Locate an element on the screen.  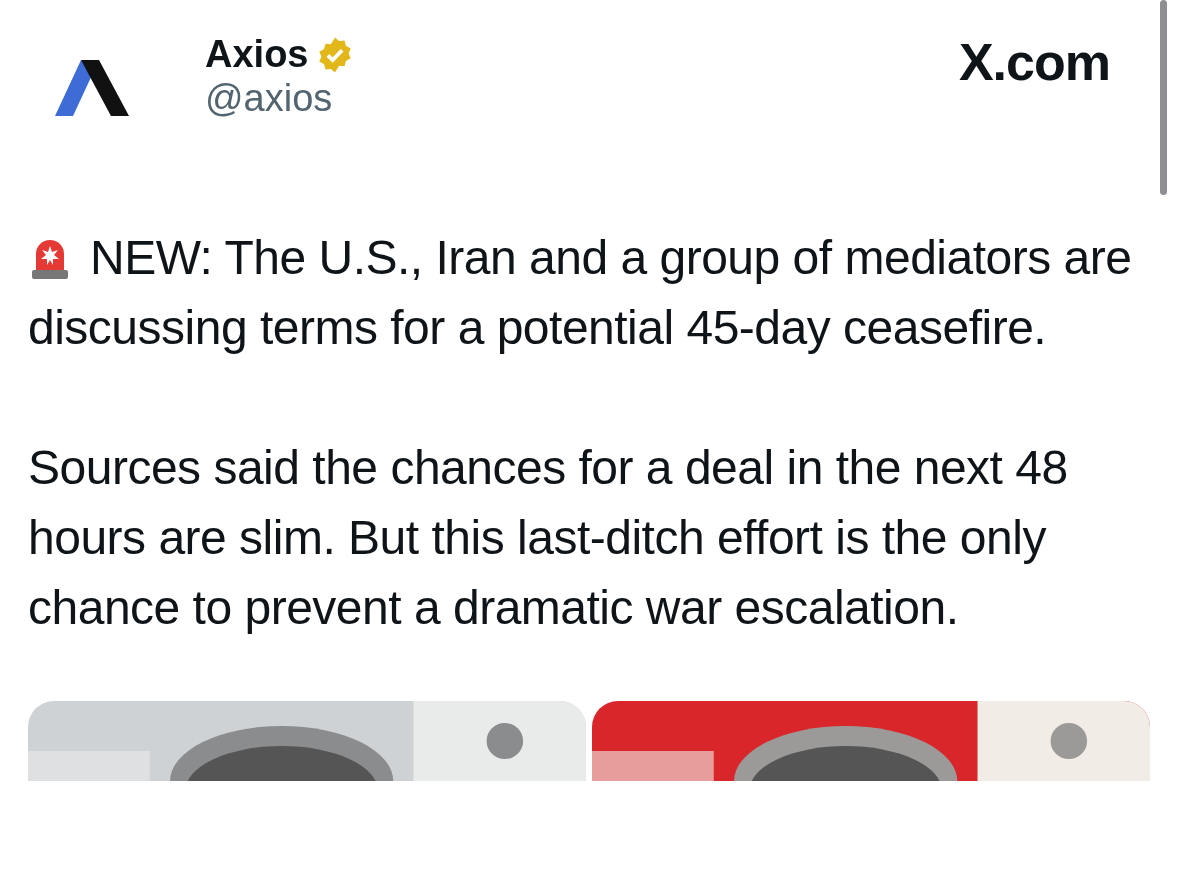
author-handle: @axios is located at coordinates (582, 98).